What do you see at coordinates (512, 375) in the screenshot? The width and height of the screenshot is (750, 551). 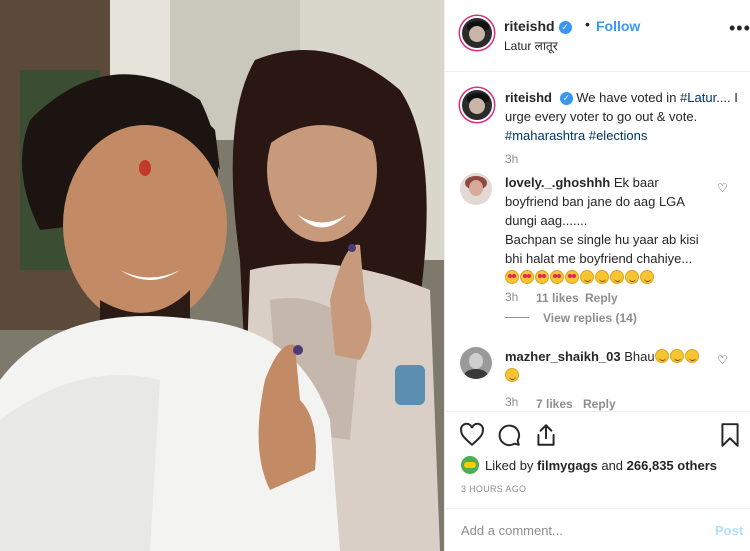 I see `emoji` at bounding box center [512, 375].